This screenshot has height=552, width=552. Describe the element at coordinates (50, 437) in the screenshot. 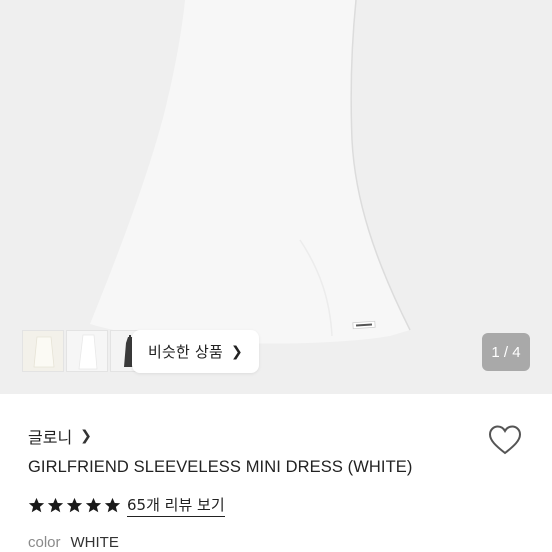

I see `brand-name: 글로니` at that location.